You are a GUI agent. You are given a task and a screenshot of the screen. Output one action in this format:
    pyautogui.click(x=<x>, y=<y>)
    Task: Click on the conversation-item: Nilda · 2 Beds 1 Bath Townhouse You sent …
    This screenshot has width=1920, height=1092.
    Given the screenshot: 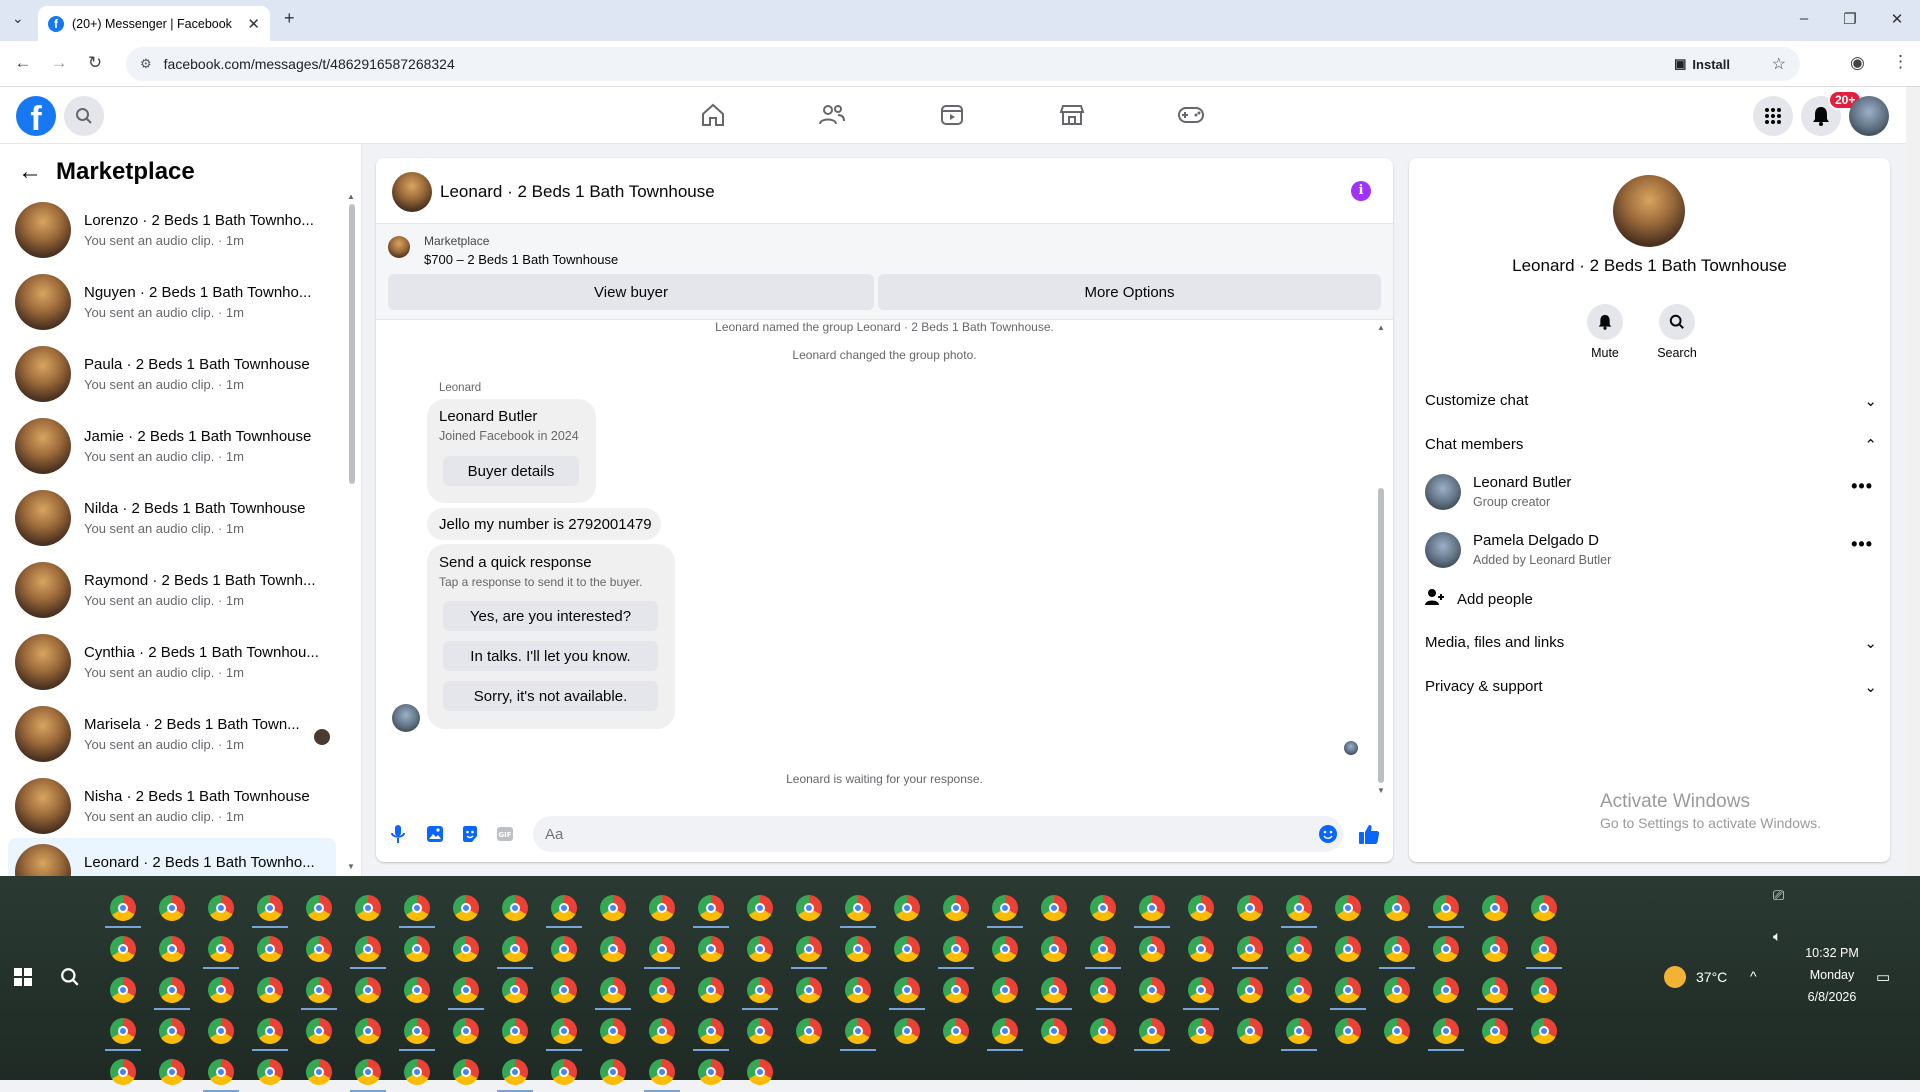 What is the action you would take?
    pyautogui.click(x=172, y=518)
    